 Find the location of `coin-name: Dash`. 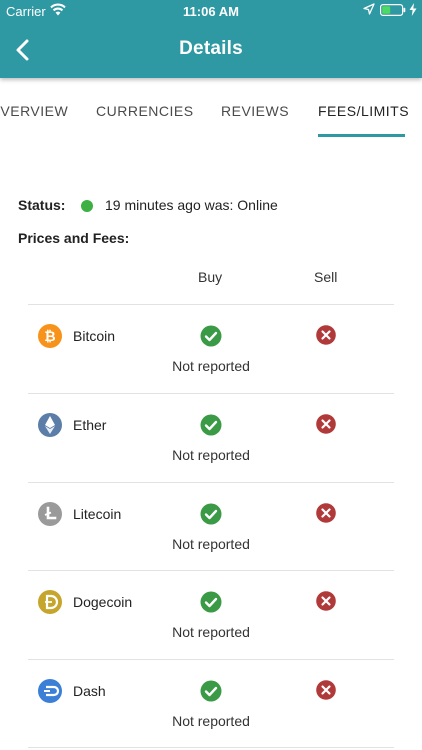

coin-name: Dash is located at coordinates (89, 691).